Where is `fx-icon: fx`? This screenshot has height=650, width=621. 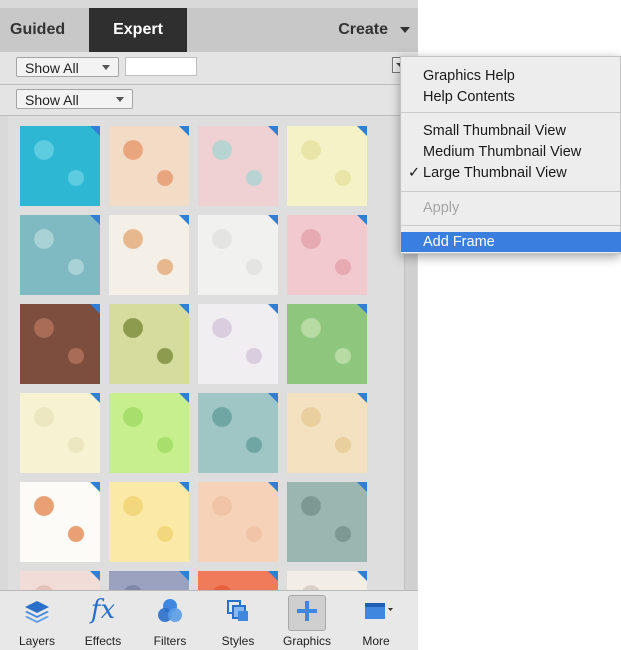
fx-icon: fx is located at coordinates (103, 610).